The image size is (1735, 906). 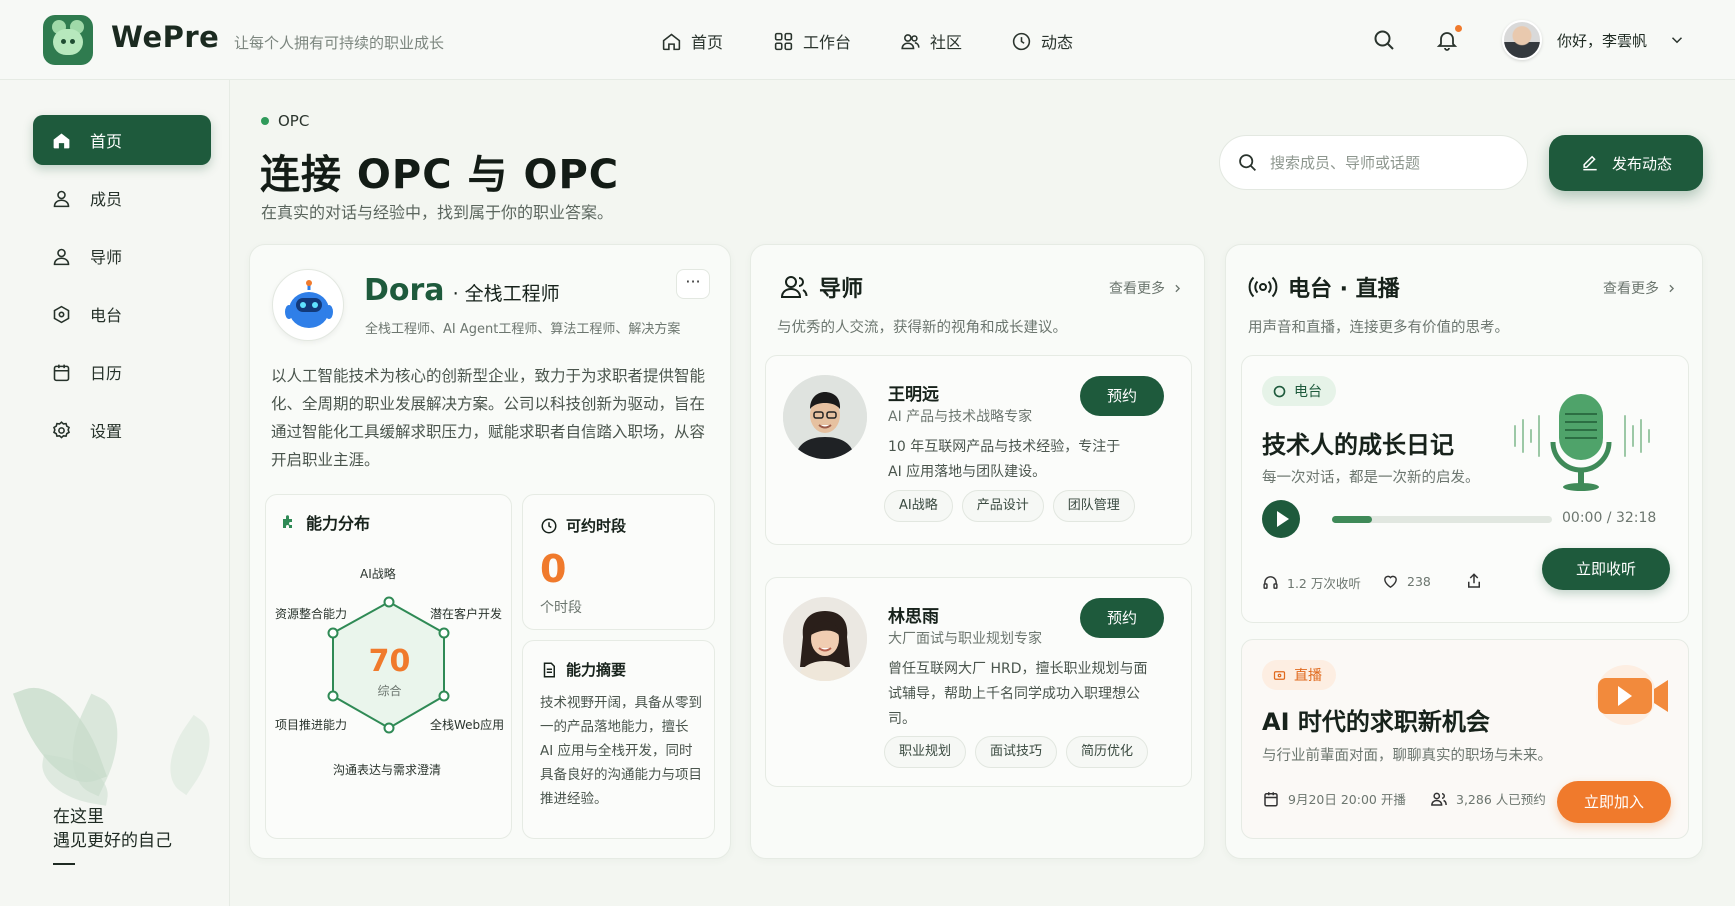 I want to click on slots-count: 0, so click(x=553, y=569).